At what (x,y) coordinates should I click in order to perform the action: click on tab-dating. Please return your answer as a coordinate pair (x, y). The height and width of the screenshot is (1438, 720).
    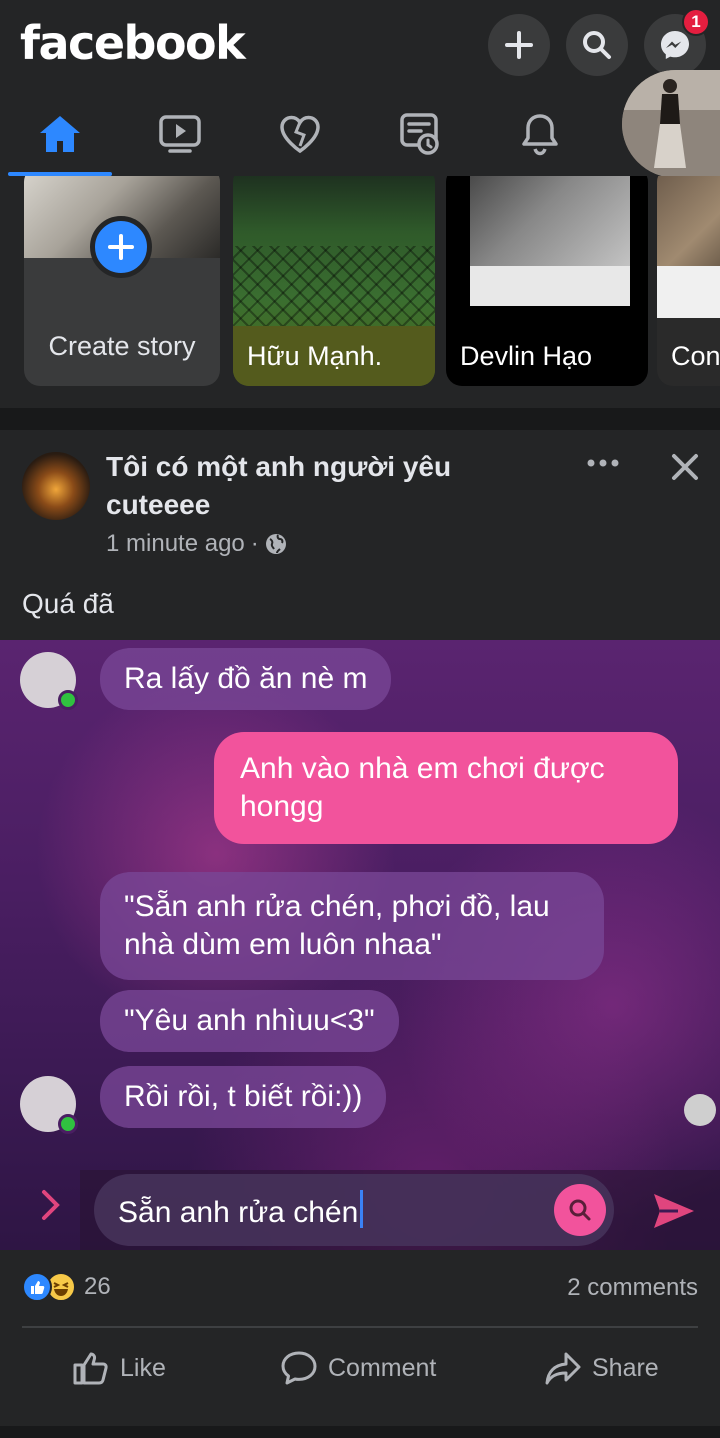
    Looking at the image, I should click on (300, 134).